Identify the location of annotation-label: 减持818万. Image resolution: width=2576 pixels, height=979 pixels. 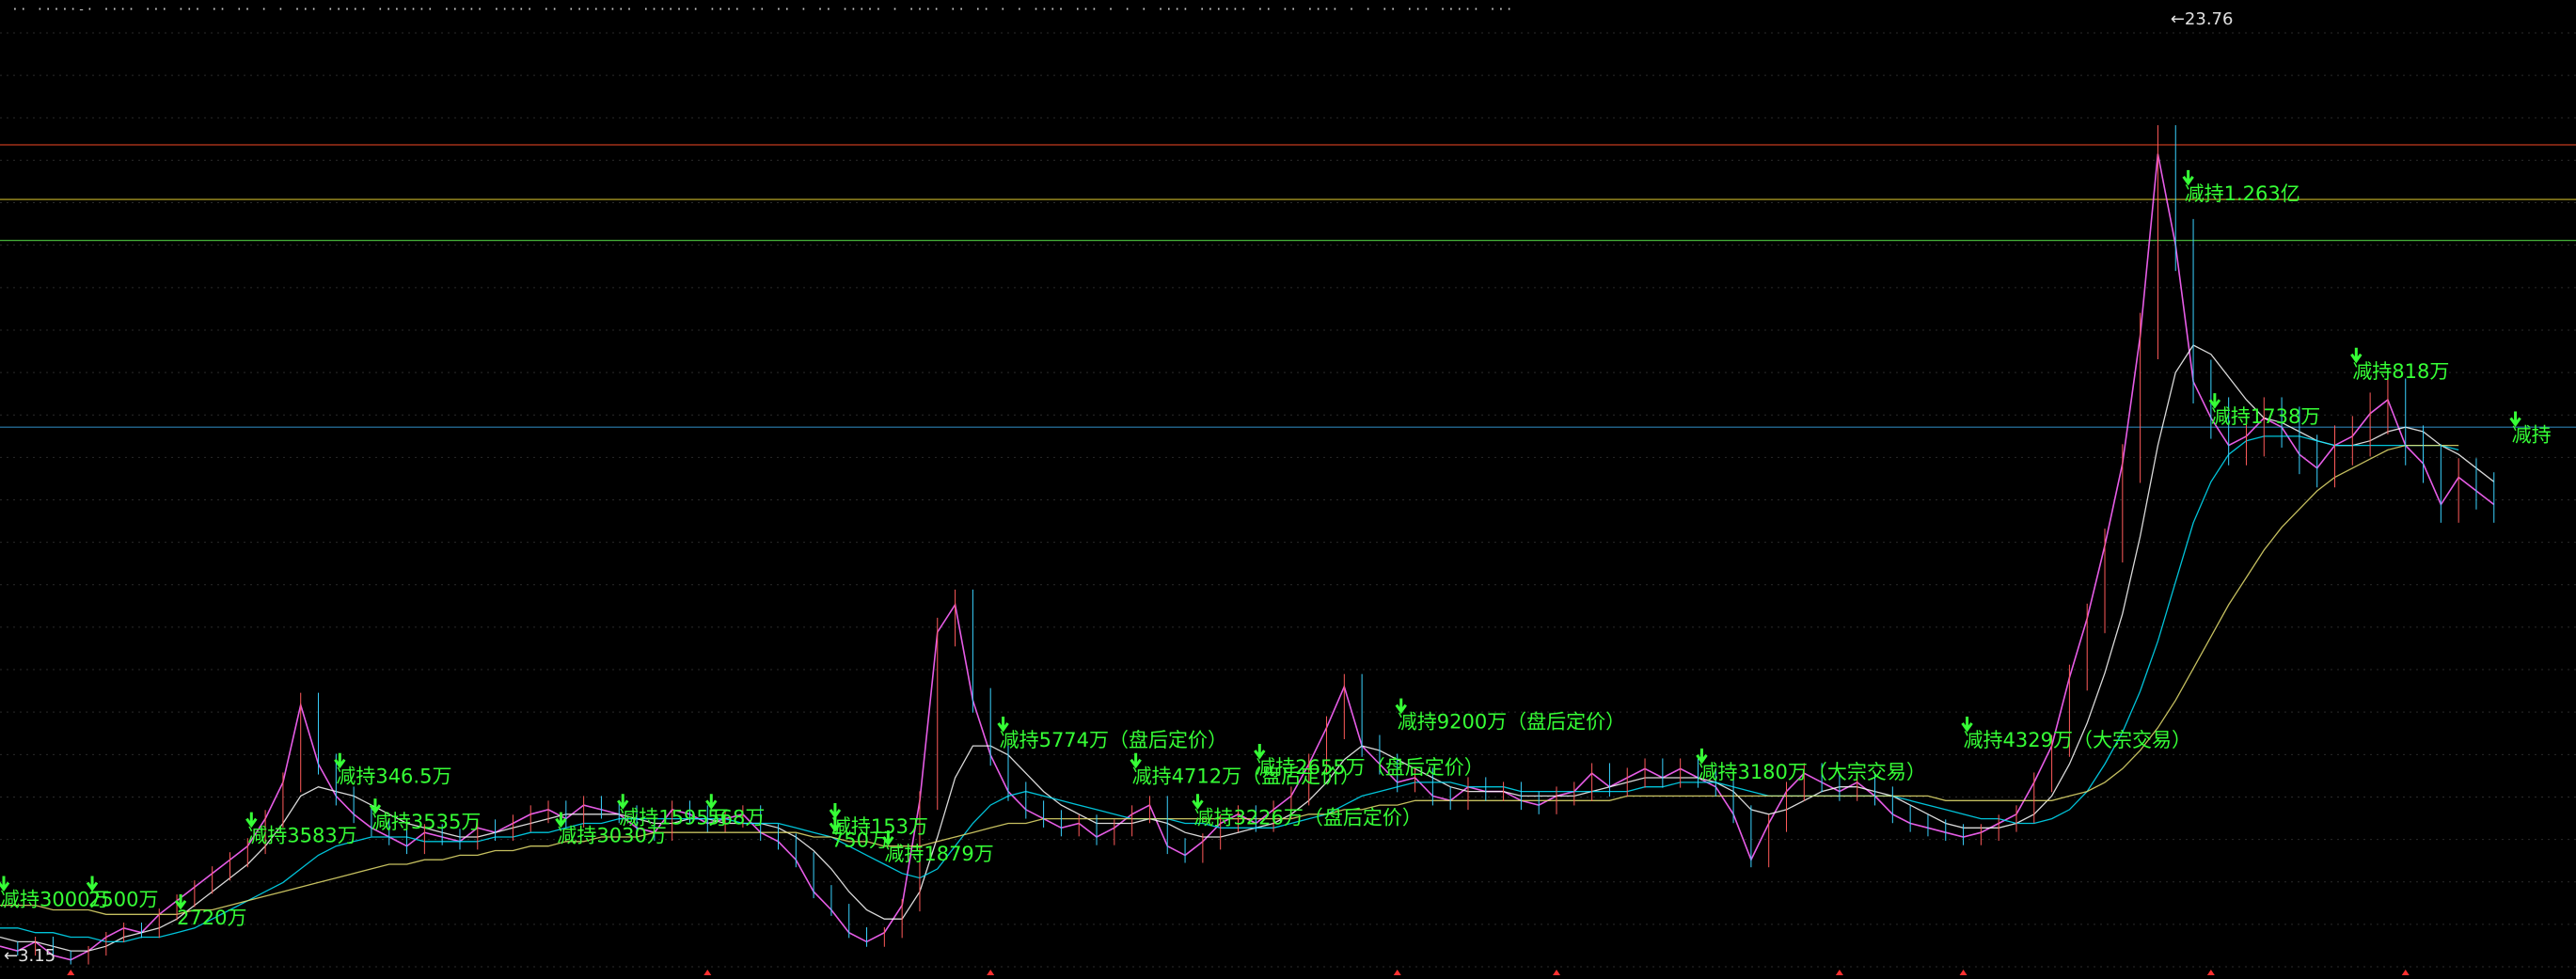
(2400, 371).